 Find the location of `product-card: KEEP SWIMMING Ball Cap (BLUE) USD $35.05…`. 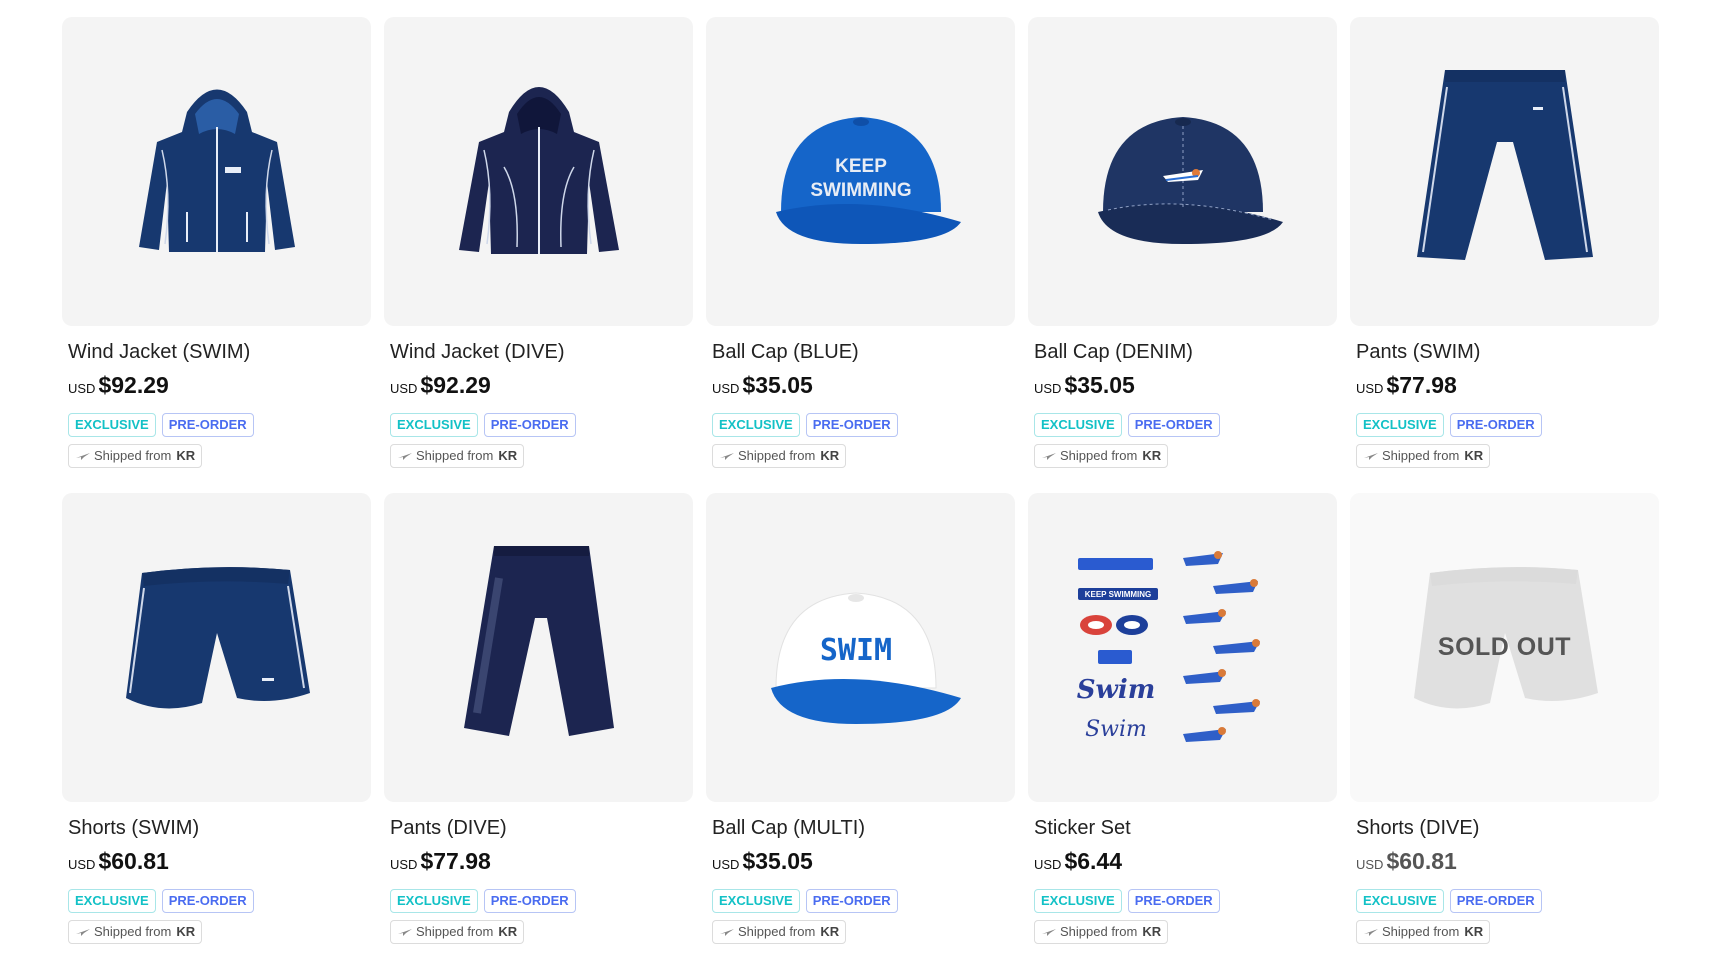

product-card: KEEP SWIMMING Ball Cap (BLUE) USD $35.05… is located at coordinates (860, 255).